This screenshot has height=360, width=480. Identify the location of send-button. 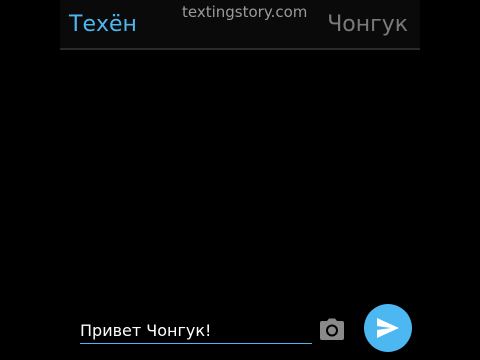
(388, 328).